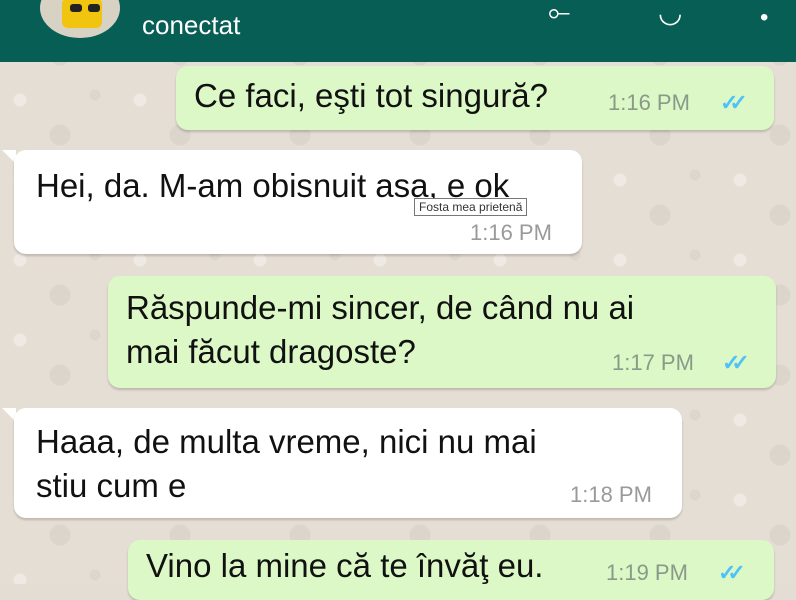 The height and width of the screenshot is (600, 796). I want to click on call-icon: ◡, so click(670, 14).